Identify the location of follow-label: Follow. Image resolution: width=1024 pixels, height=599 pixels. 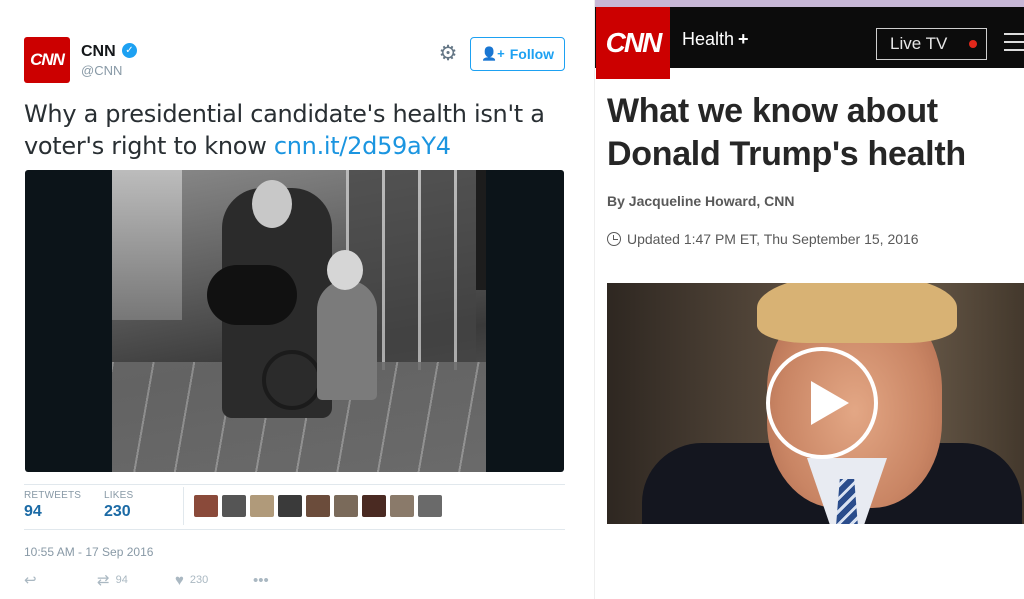
(532, 54).